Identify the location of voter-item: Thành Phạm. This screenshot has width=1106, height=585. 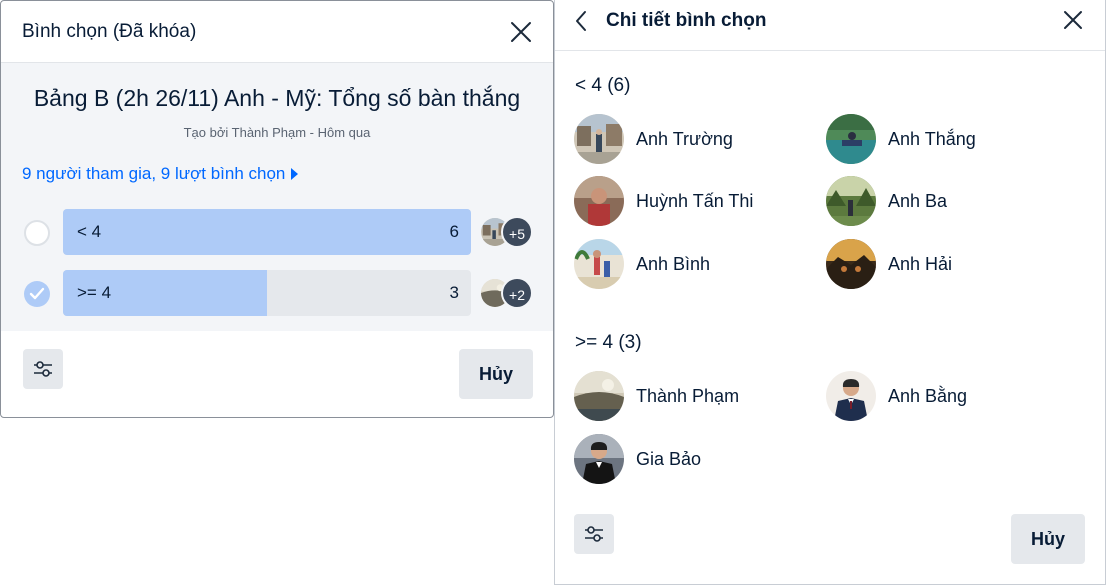
(694, 396).